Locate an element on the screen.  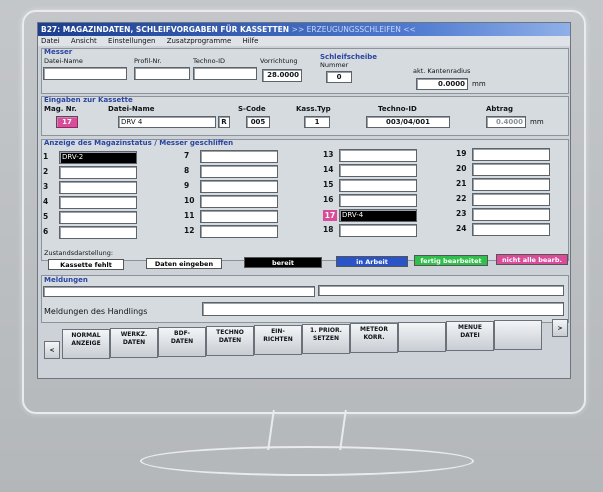
slot-number: 18 is located at coordinates (328, 229).